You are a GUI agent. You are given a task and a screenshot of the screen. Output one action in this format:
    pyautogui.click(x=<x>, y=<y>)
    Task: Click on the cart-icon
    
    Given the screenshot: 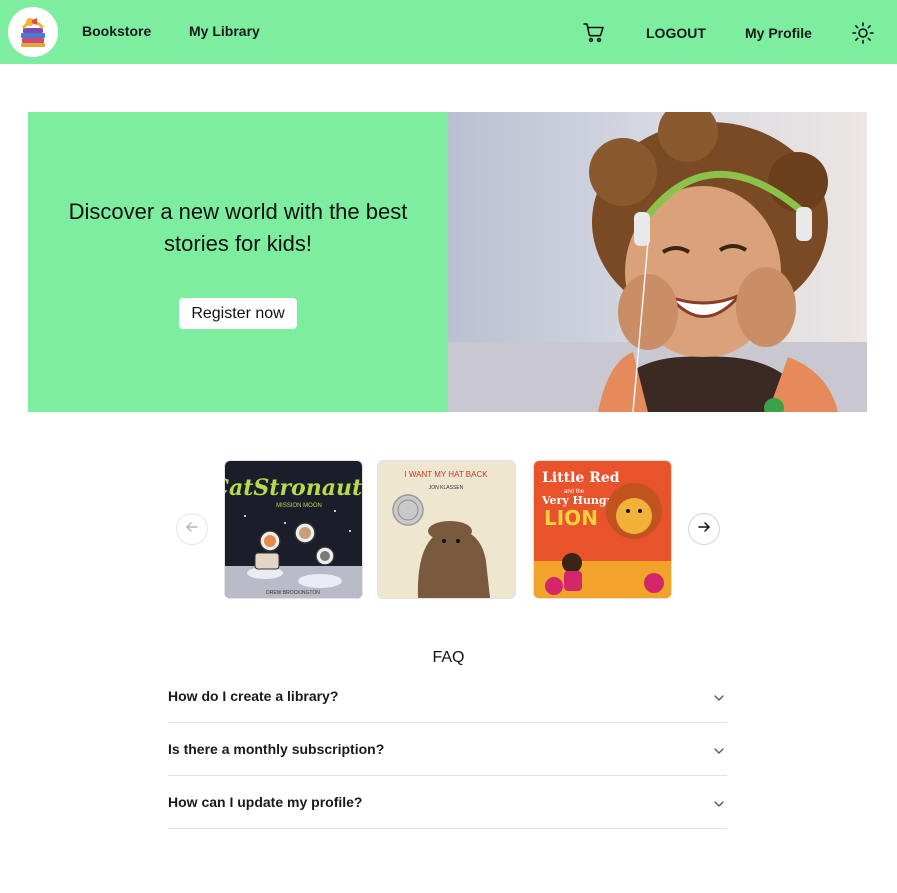 What is the action you would take?
    pyautogui.click(x=594, y=32)
    